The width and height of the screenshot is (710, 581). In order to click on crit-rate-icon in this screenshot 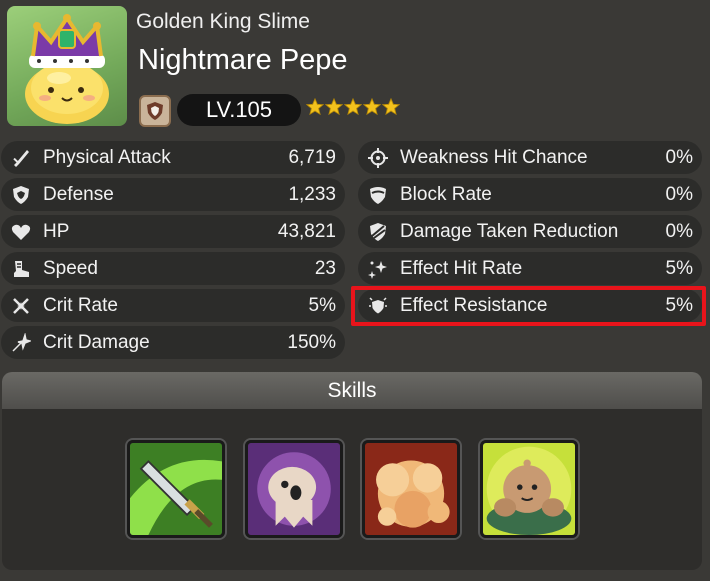, I will do `click(21, 306)`.